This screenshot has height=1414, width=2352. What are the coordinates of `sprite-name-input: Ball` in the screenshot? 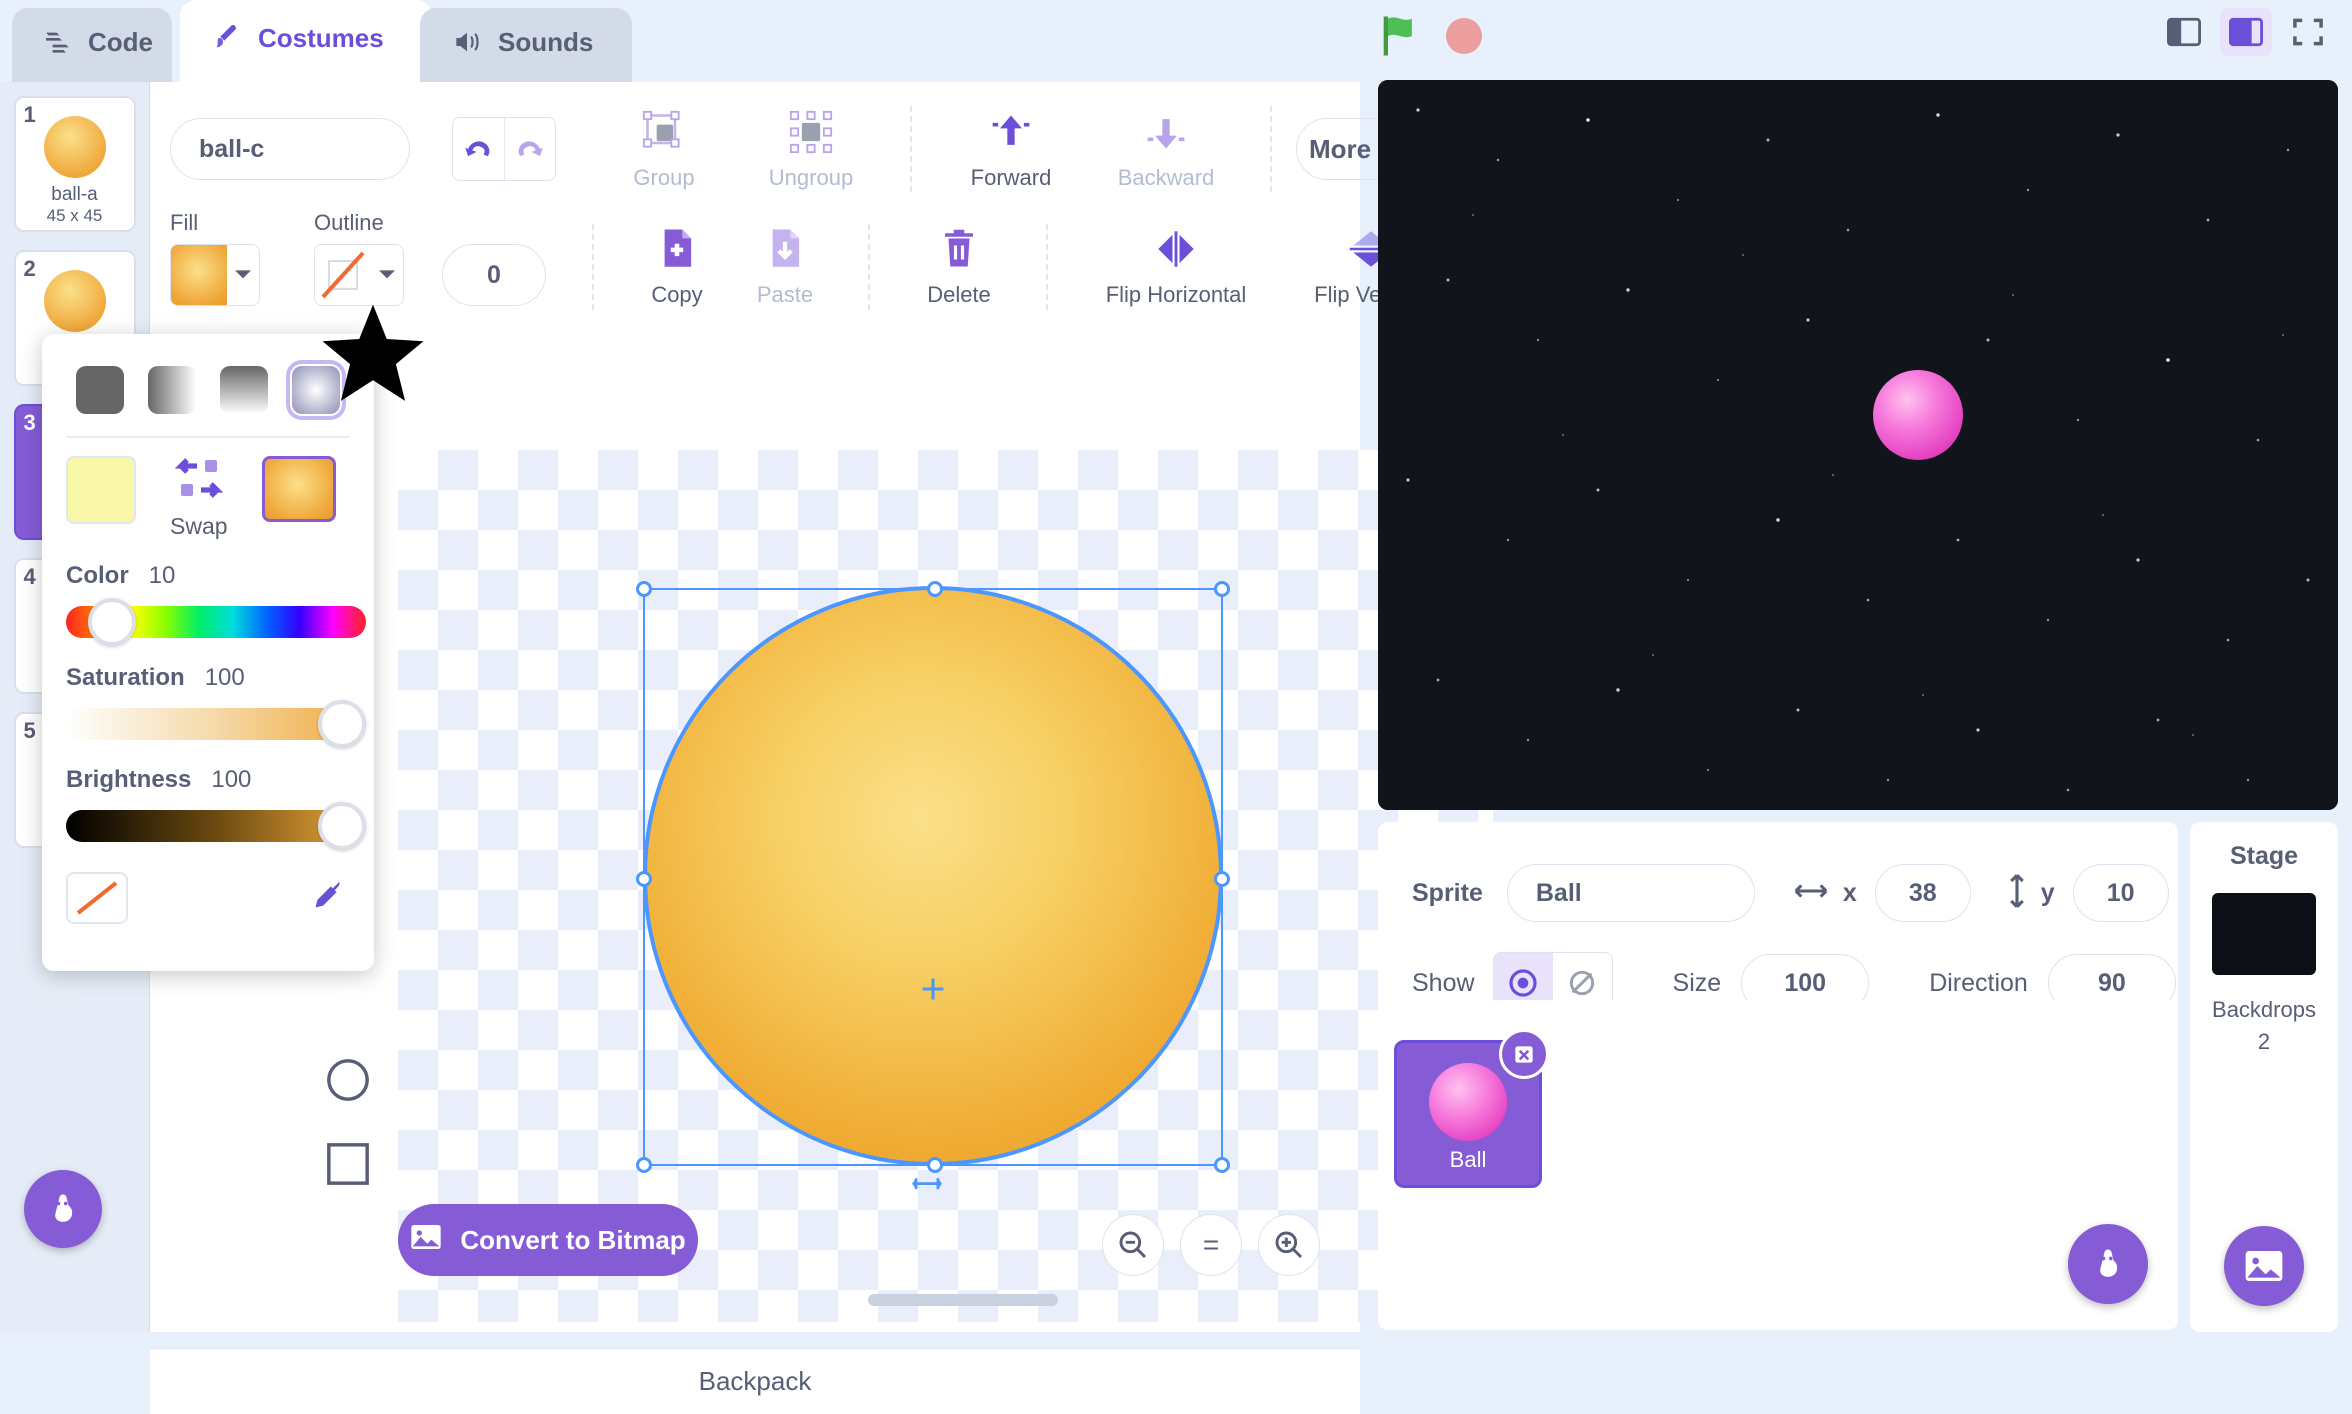 It's located at (1630, 893).